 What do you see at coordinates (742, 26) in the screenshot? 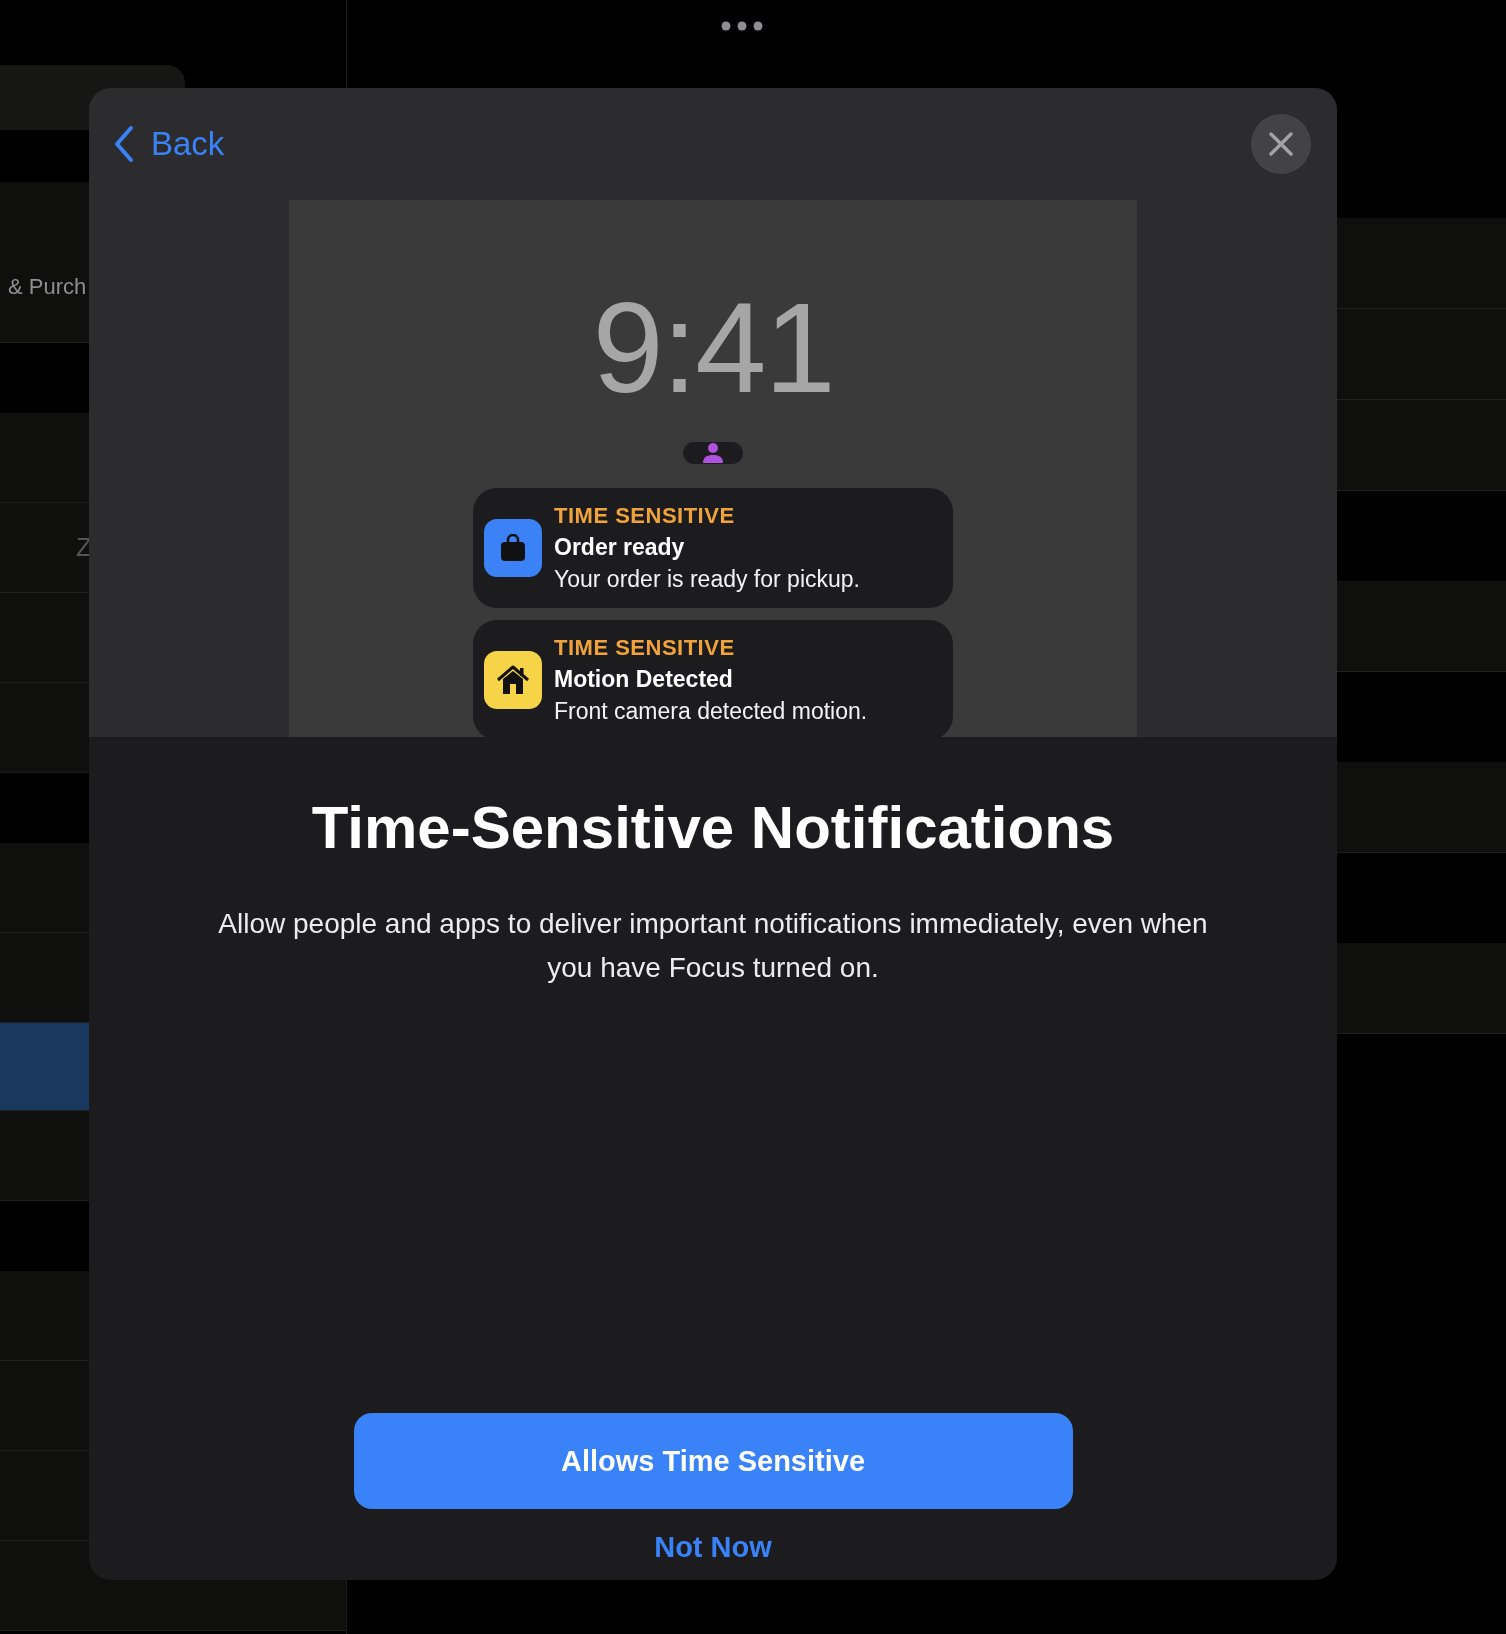
I see `more-icon` at bounding box center [742, 26].